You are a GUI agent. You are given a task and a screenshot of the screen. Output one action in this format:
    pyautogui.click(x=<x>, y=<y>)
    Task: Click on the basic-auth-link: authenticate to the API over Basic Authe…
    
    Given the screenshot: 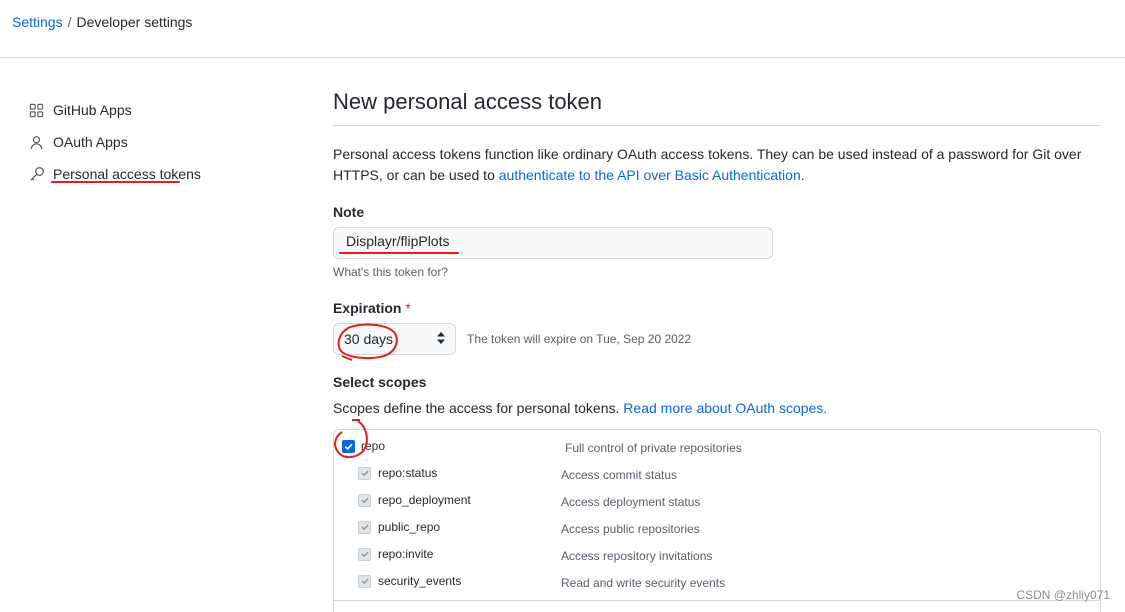 What is the action you would take?
    pyautogui.click(x=650, y=175)
    